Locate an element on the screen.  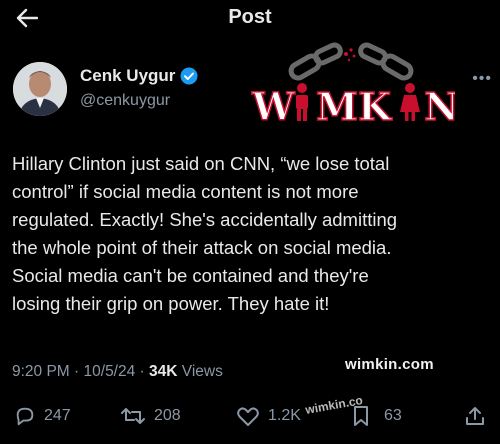
post-meta: 9:20 PM · 10/5/24 · 34K Views is located at coordinates (117, 371).